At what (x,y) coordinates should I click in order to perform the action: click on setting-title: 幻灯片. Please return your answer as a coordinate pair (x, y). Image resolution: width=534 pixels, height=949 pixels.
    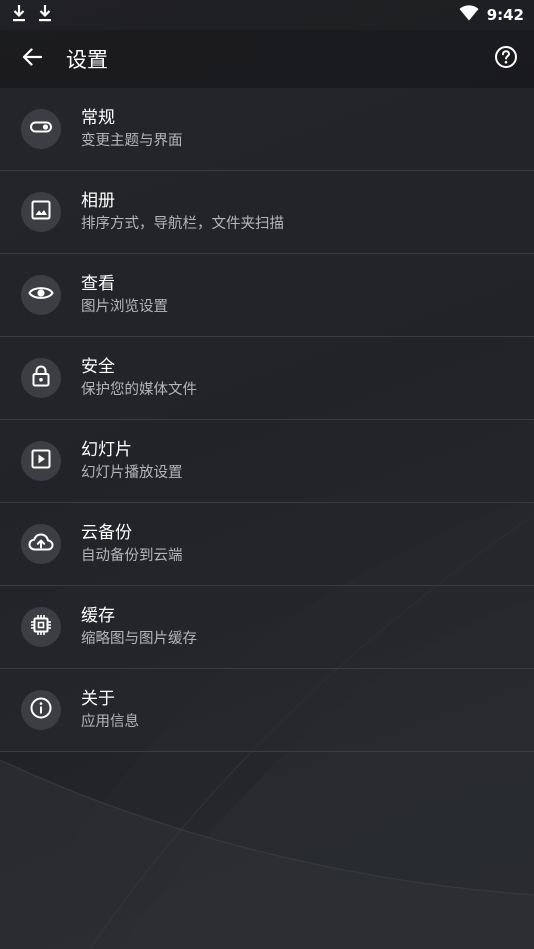
    Looking at the image, I should click on (106, 450).